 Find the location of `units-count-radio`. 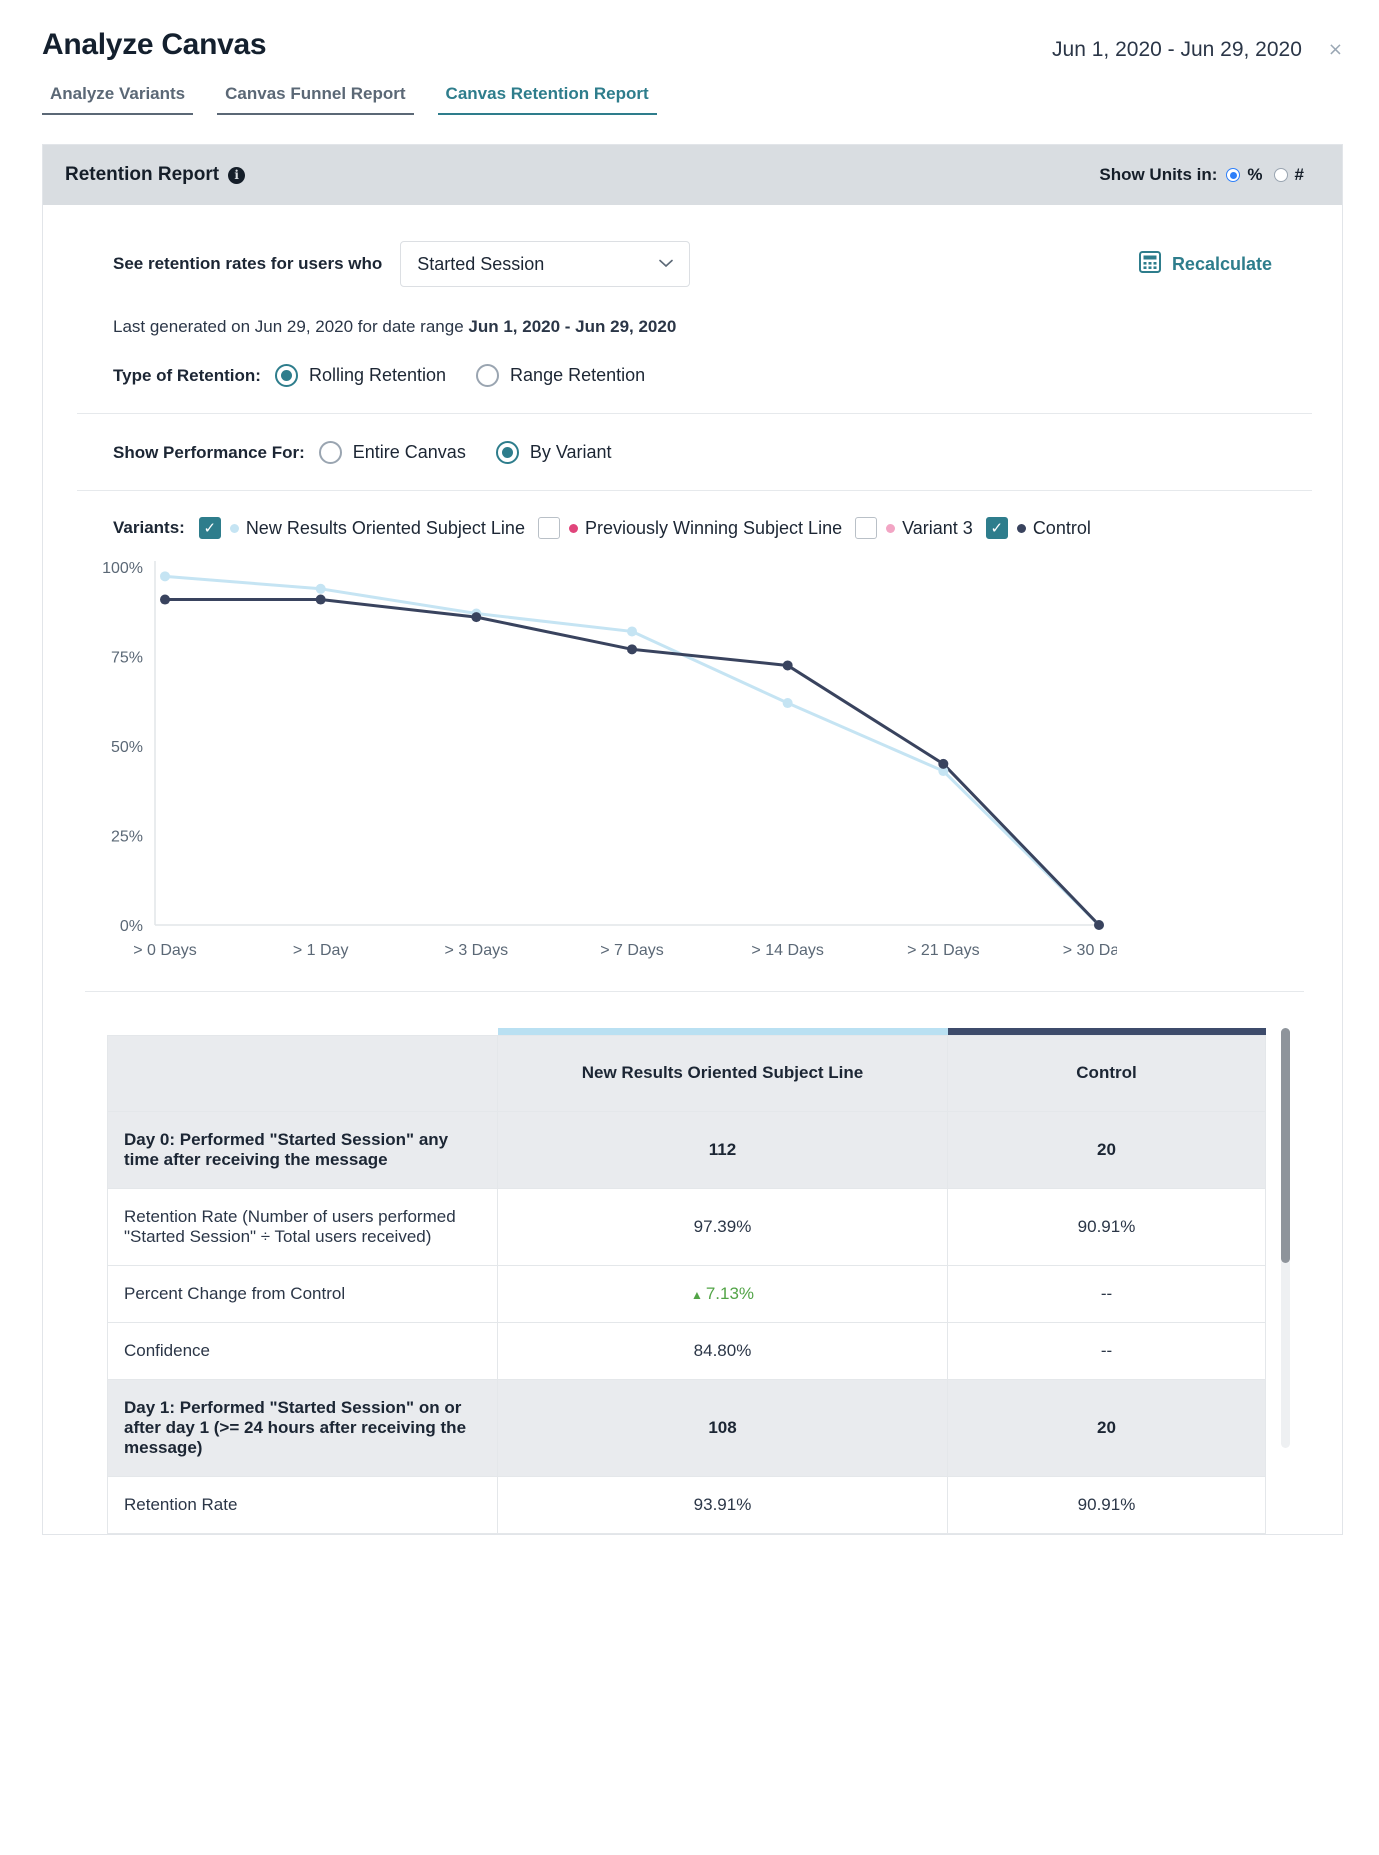

units-count-radio is located at coordinates (1280, 175).